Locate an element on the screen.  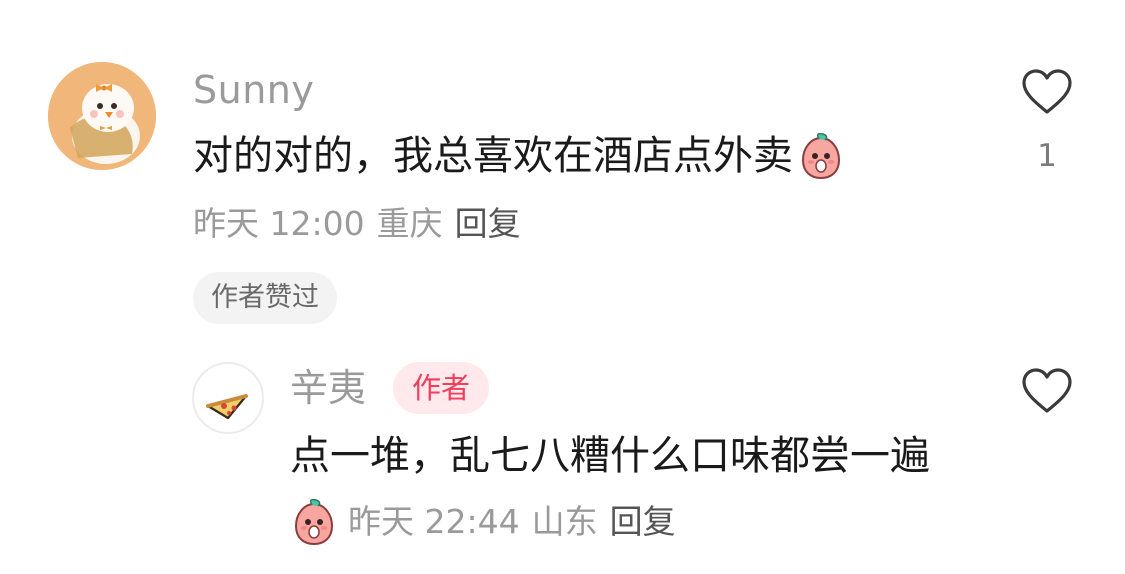
comment-text: 对的对的，我总喜欢在酒店点外卖 is located at coordinates (493, 156).